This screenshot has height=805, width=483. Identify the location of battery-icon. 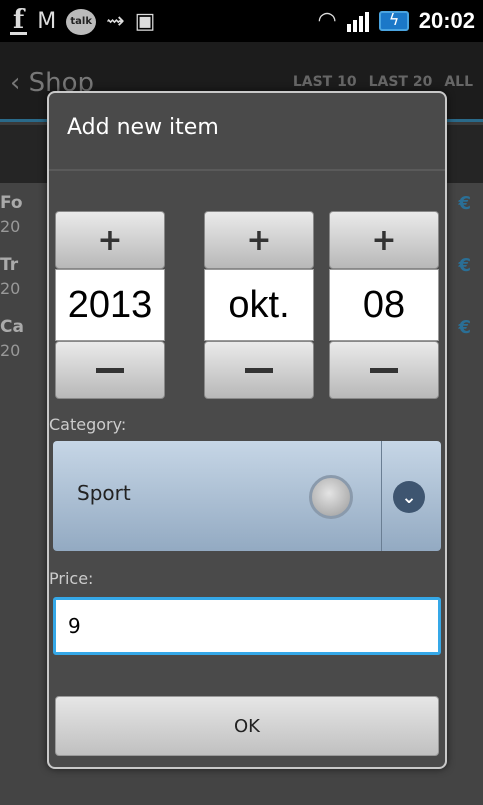
(393, 20).